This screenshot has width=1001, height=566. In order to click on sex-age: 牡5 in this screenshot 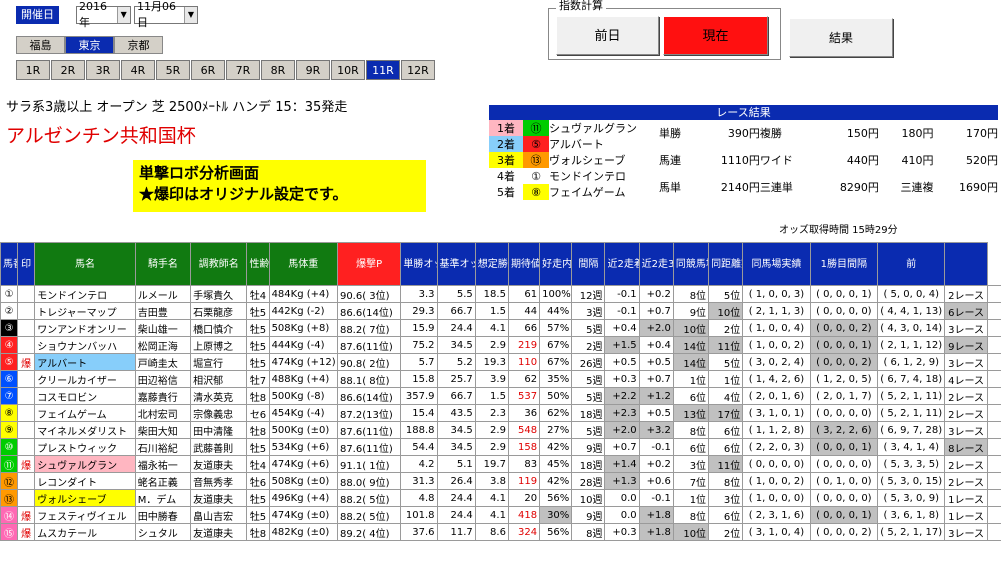, I will do `click(258, 345)`.